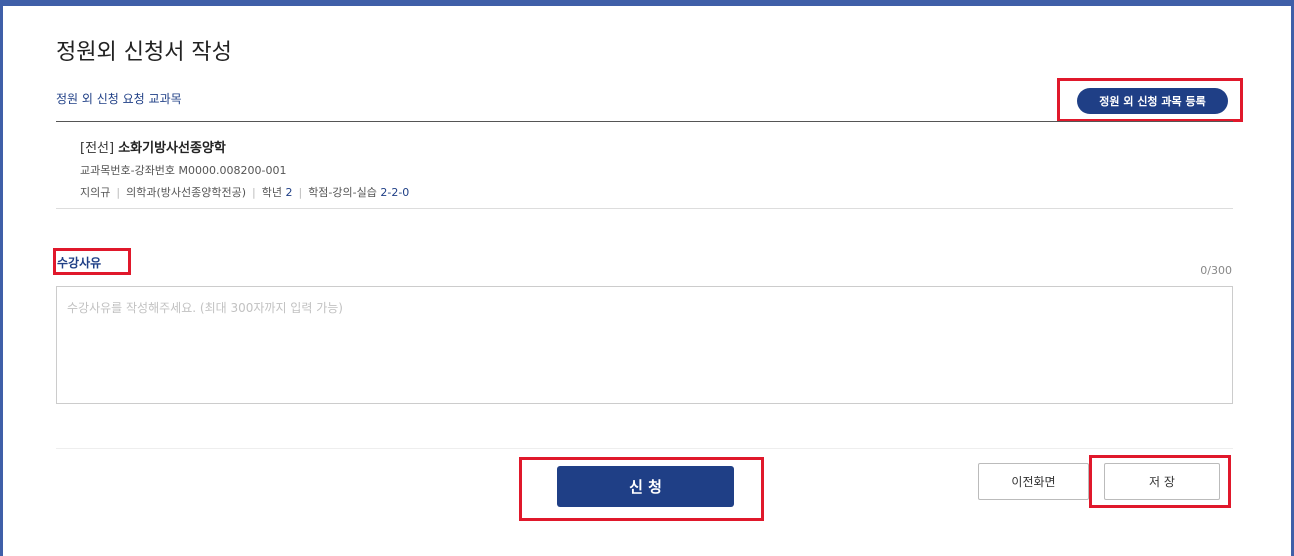 This screenshot has height=556, width=1294. I want to click on course-credits-label: 학점-강의-실습, so click(342, 192).